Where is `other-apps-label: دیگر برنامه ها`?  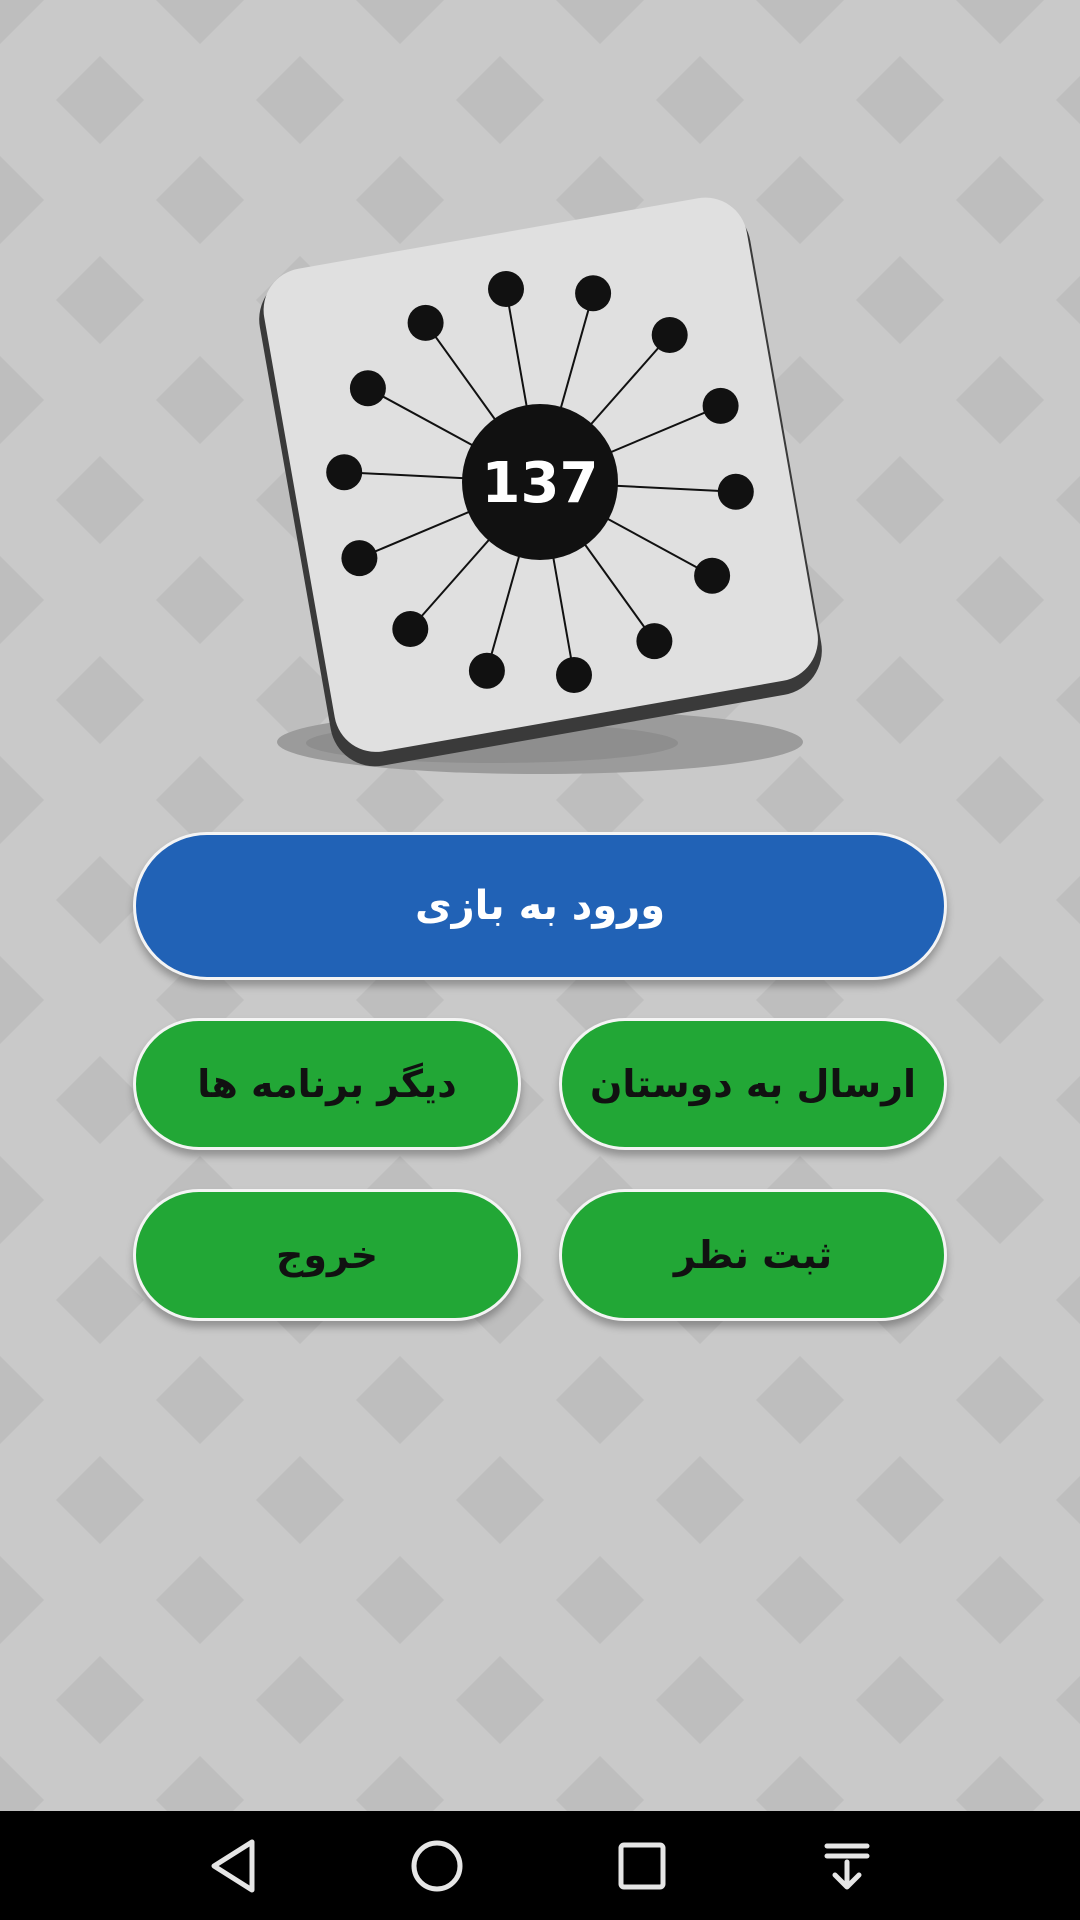
other-apps-label: دیگر برنامه ها is located at coordinates (327, 1084).